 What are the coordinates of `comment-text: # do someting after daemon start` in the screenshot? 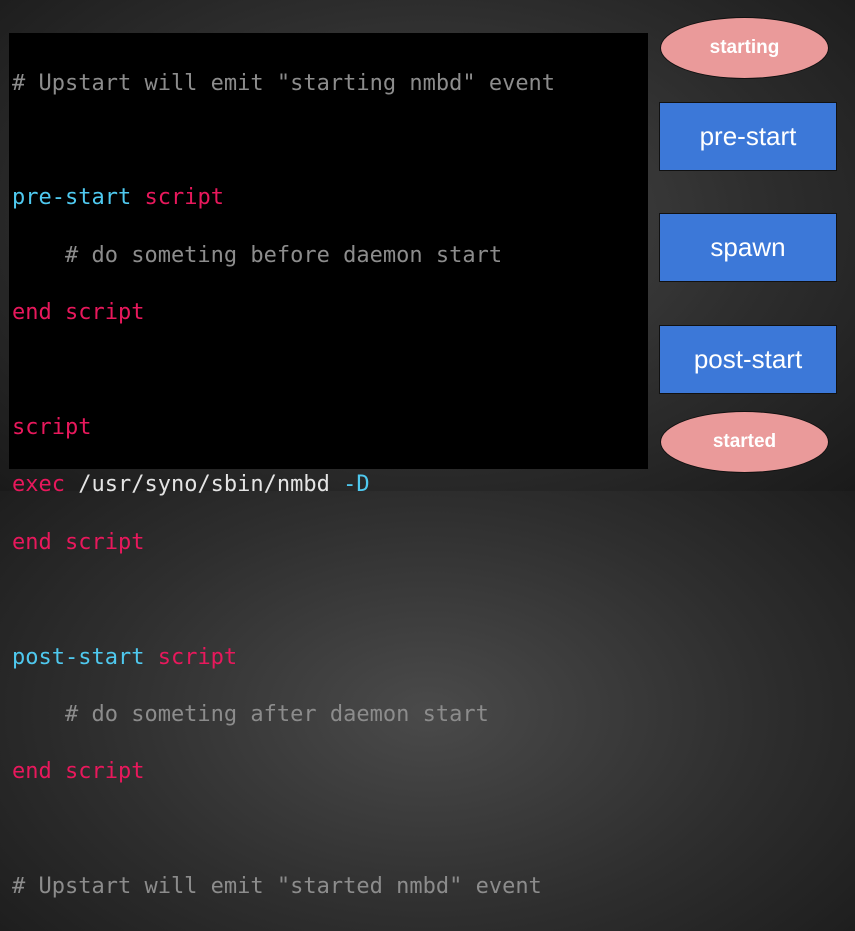 It's located at (250, 714).